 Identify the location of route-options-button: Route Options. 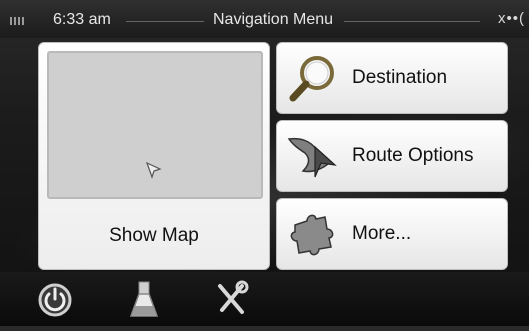
(392, 156).